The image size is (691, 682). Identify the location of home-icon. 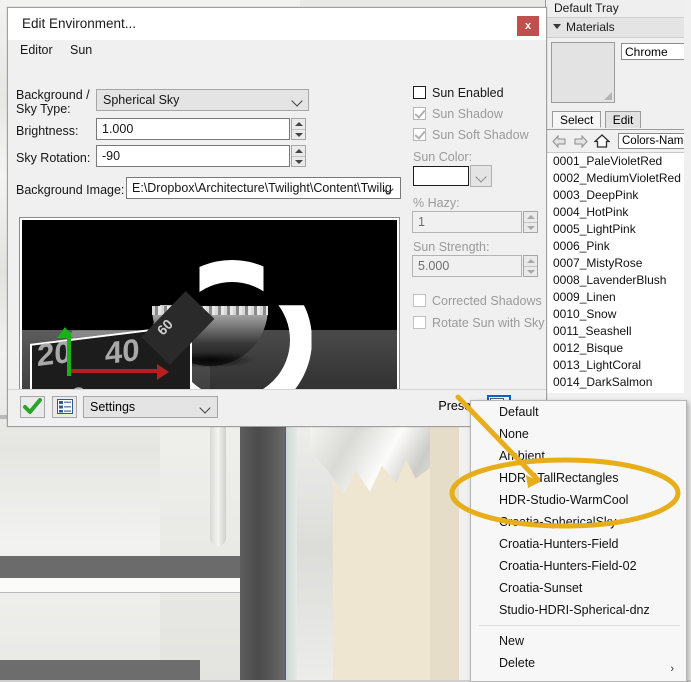
(602, 141).